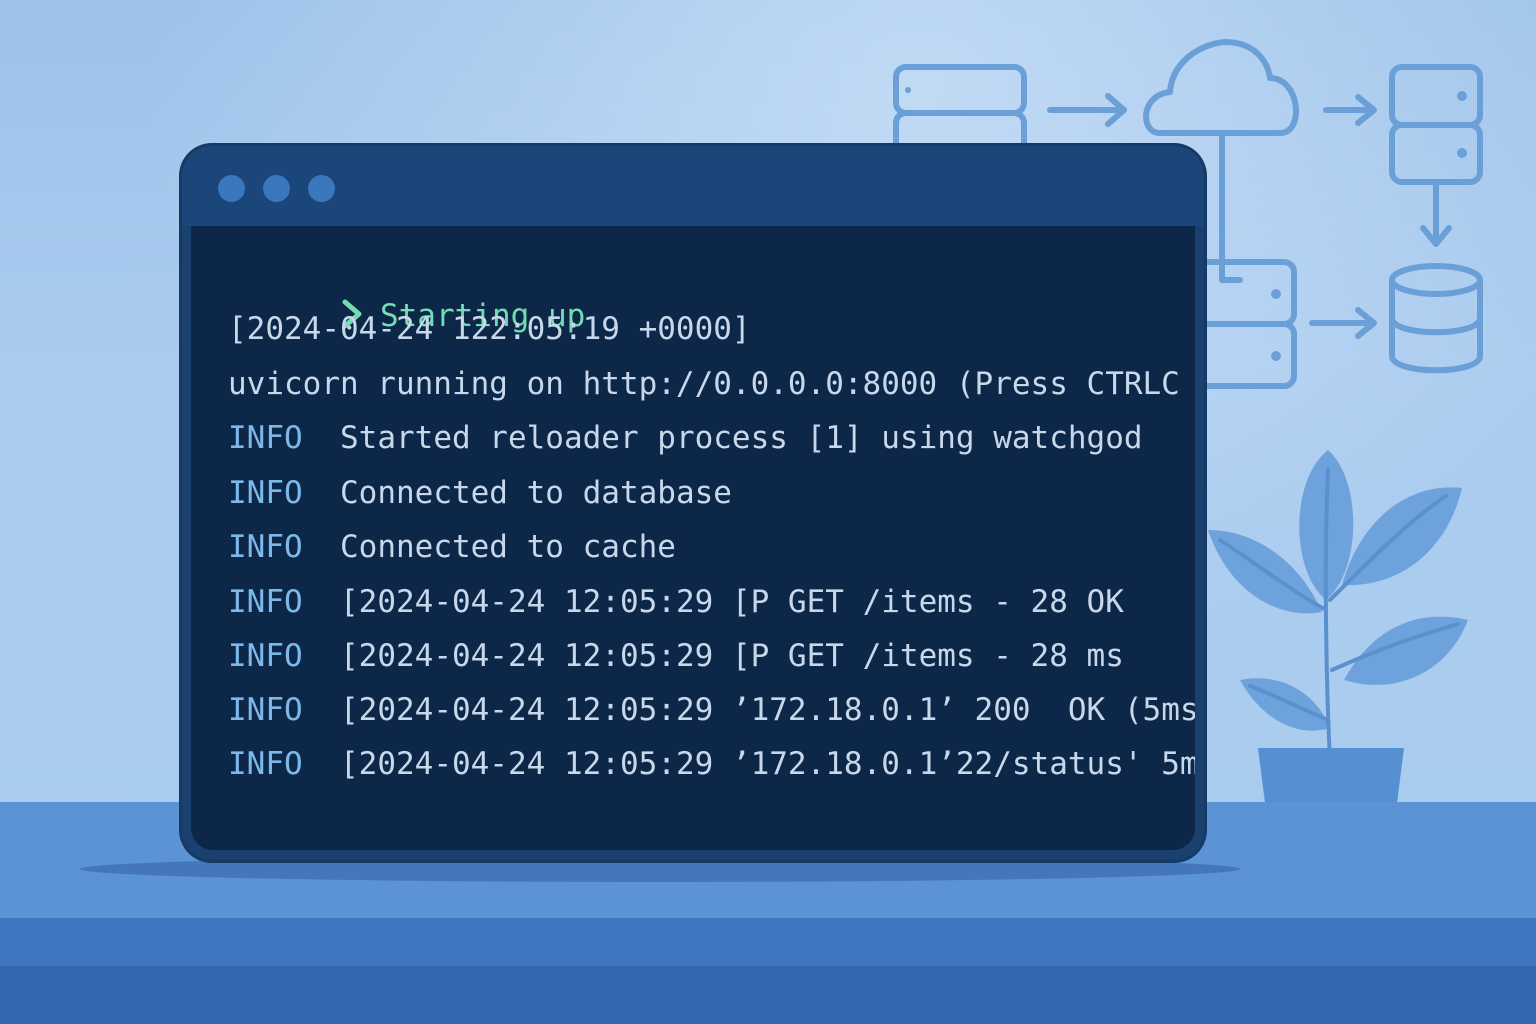  Describe the element at coordinates (489, 329) in the screenshot. I see `timestamp-line: [2024-04-24 122:05:19 +0000]` at that location.